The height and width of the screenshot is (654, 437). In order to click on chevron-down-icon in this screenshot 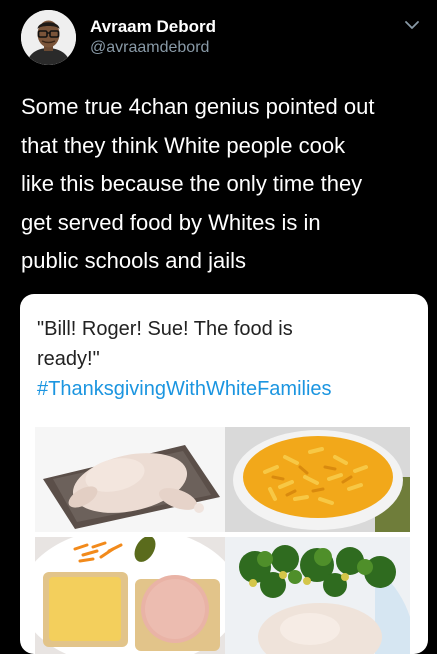, I will do `click(412, 24)`.